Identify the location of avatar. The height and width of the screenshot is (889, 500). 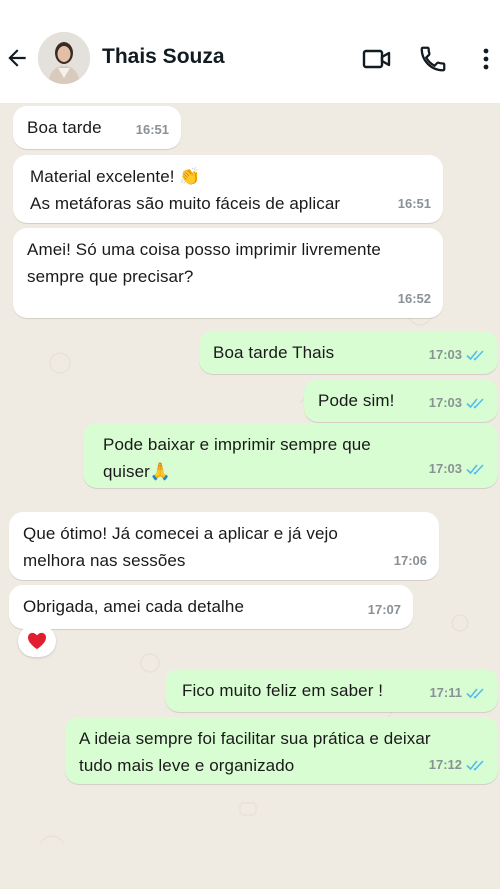
(64, 58).